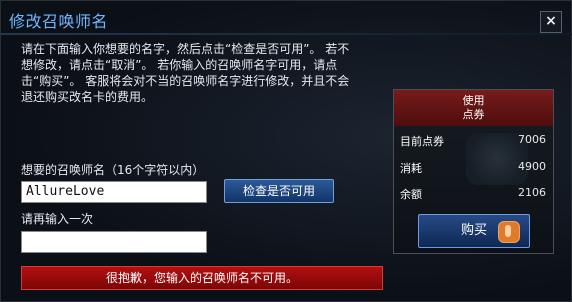 The height and width of the screenshot is (302, 572). Describe the element at coordinates (422, 141) in the screenshot. I see `current-points-label: 目前点券` at that location.